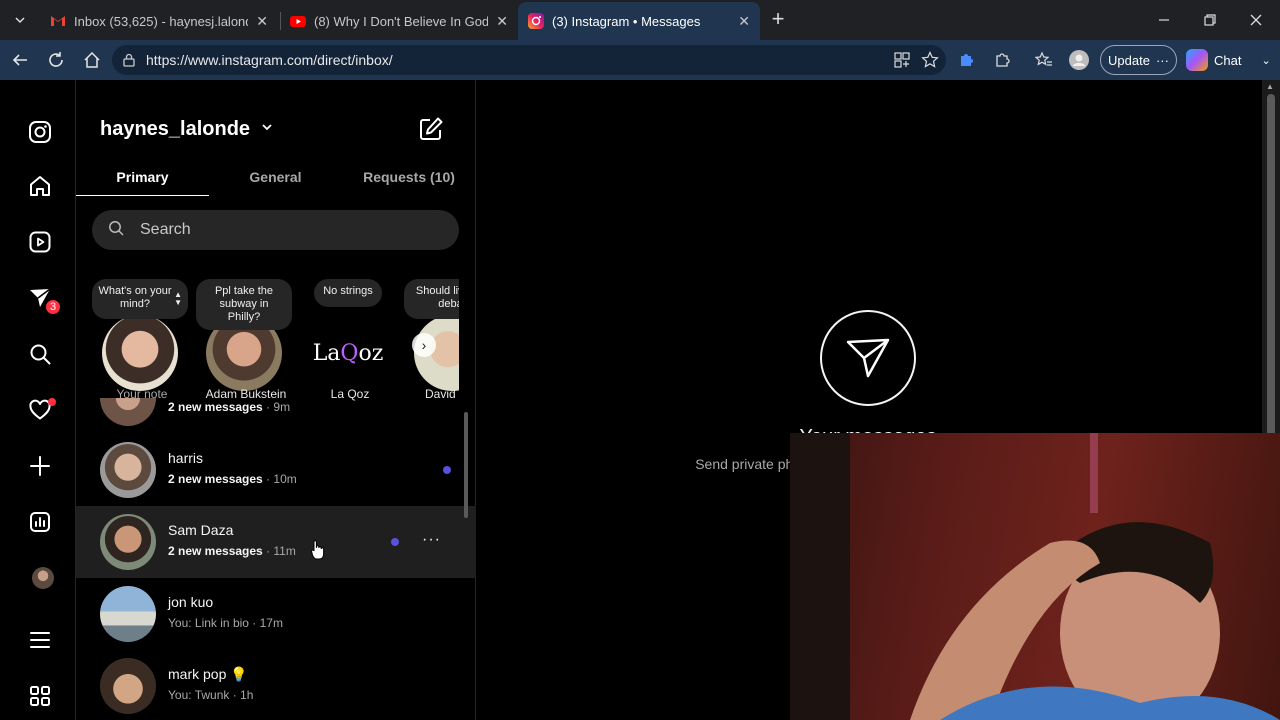 The height and width of the screenshot is (720, 1280). Describe the element at coordinates (40, 400) in the screenshot. I see `instagram-left-nav: 3` at that location.